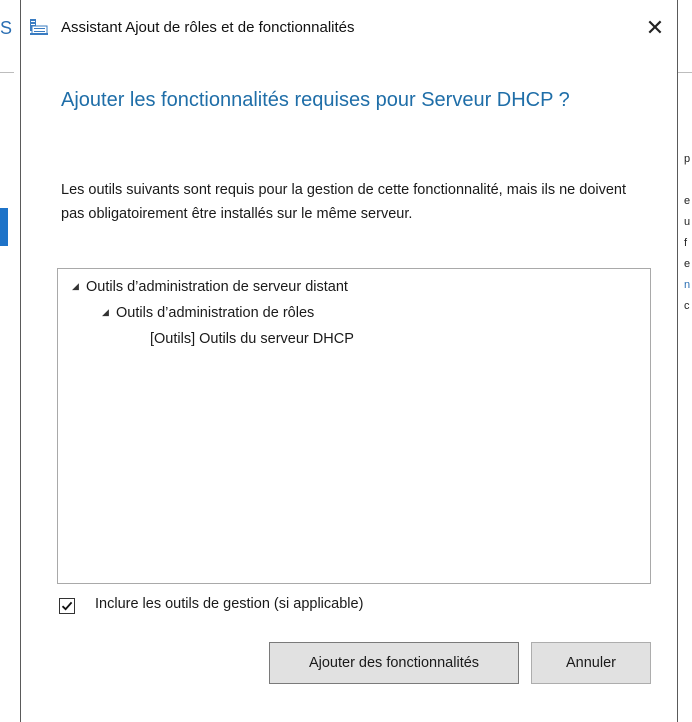 Image resolution: width=692 pixels, height=722 pixels. What do you see at coordinates (215, 313) in the screenshot?
I see `tree-item-label: Outils d’administration de rôles` at bounding box center [215, 313].